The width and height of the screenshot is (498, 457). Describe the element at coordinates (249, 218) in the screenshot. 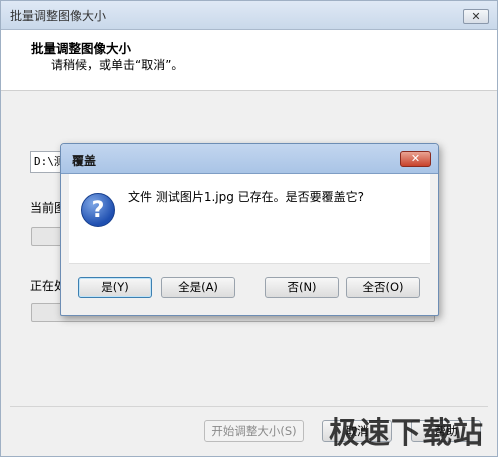

I see `dialog-body: ? 文件 测试图片1.jpg 已存在。是否要覆盖它?` at that location.